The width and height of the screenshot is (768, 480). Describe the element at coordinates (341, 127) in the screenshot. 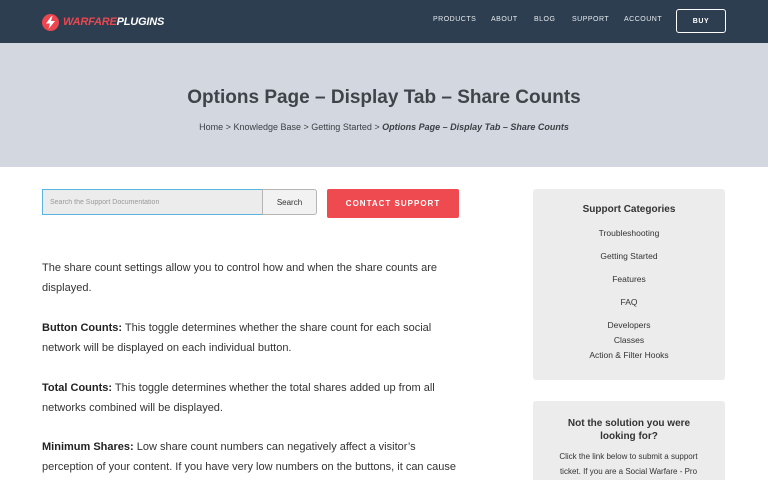

I see `breadcrumb-getting-started: Getting Started` at that location.